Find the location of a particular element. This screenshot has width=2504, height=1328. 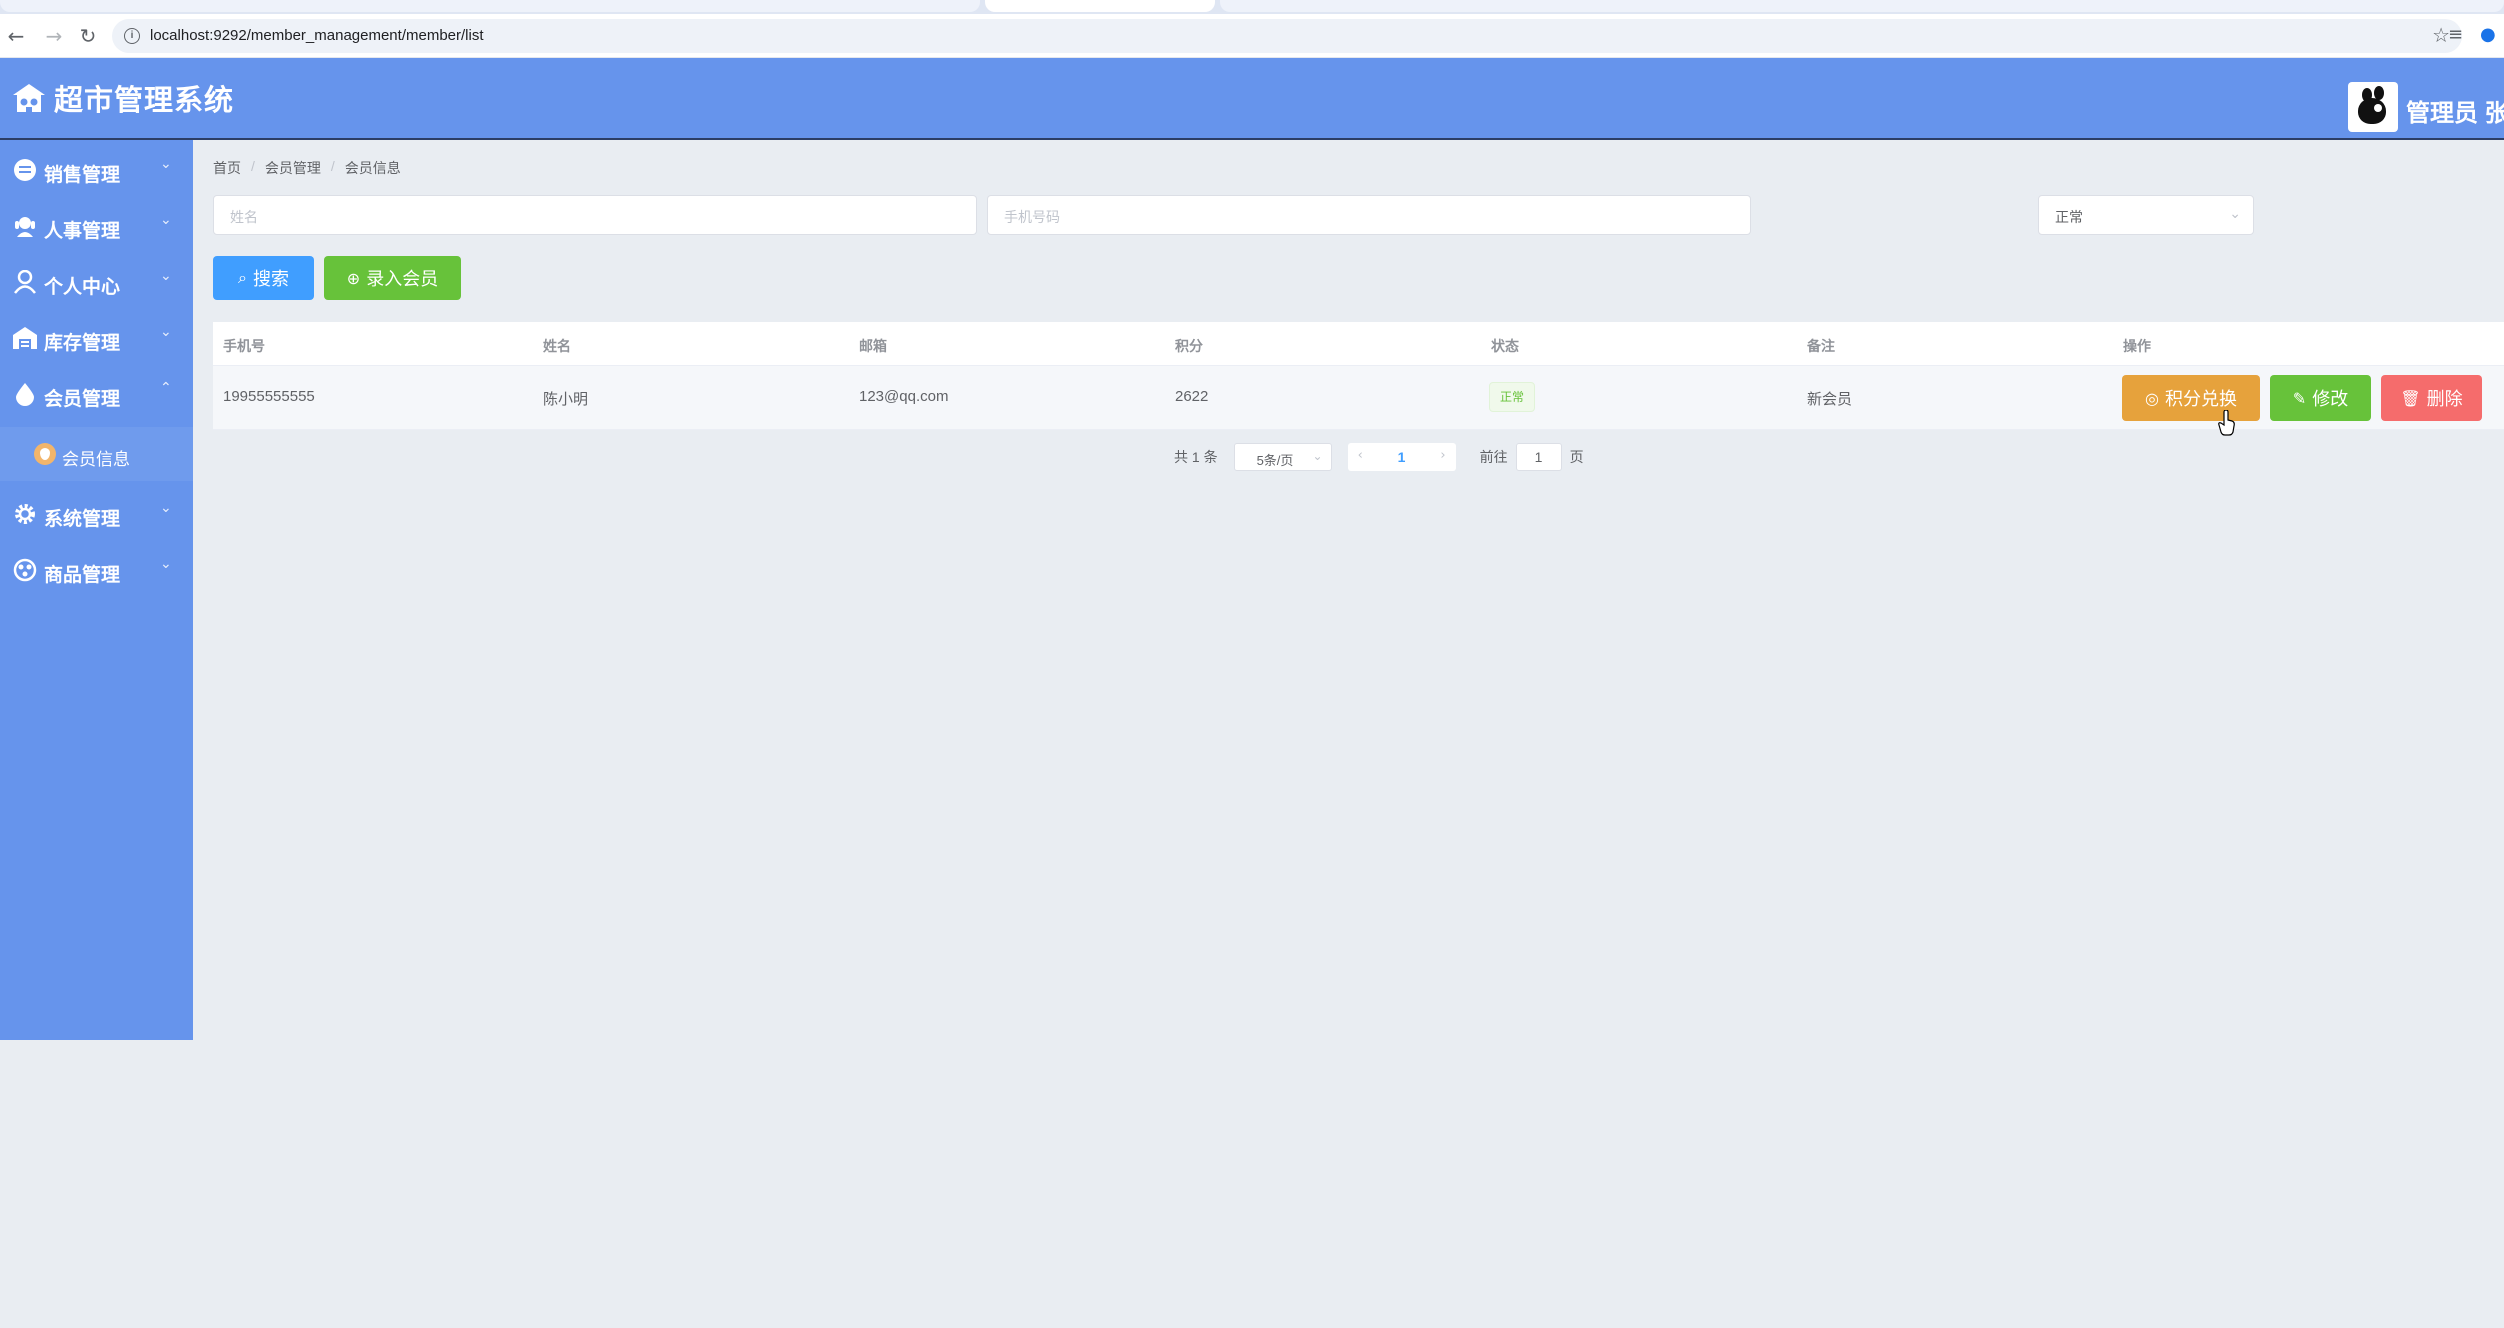

brand: 超市管理系统 is located at coordinates (123, 98).